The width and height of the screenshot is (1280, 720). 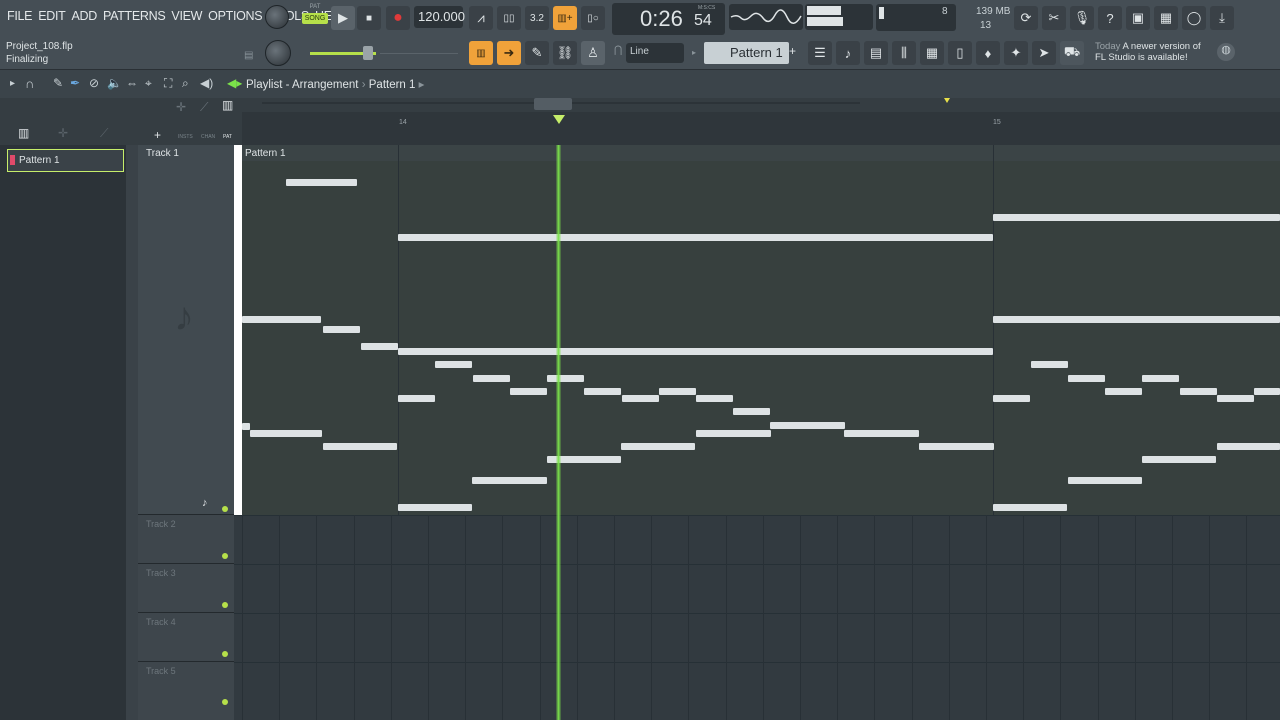 What do you see at coordinates (960, 53) in the screenshot?
I see `project-browser-button: ▯` at bounding box center [960, 53].